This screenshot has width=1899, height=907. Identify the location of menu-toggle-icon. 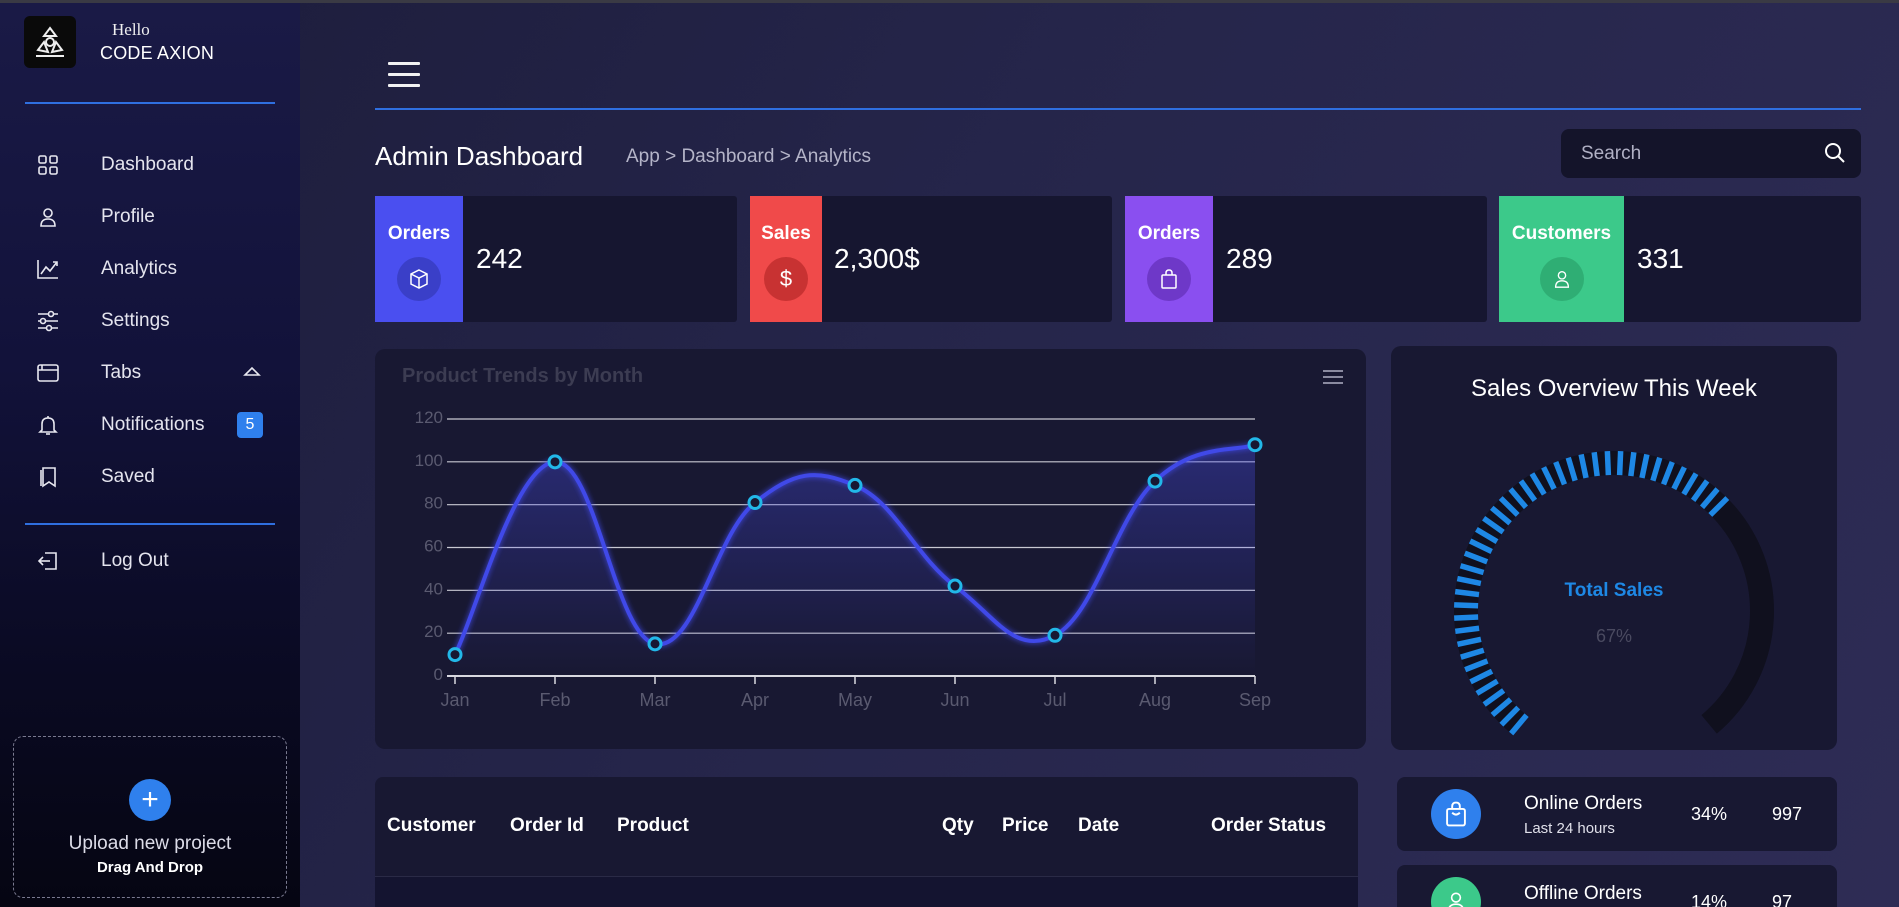
(404, 75).